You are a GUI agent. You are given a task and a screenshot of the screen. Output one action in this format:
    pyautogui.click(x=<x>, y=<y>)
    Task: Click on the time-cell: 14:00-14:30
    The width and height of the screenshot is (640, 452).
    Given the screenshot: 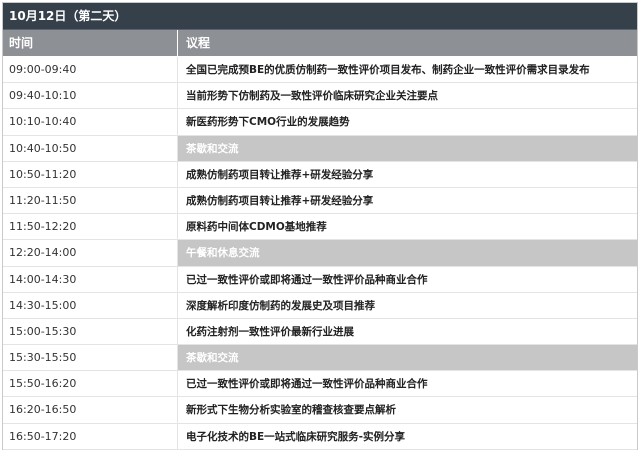 What is the action you would take?
    pyautogui.click(x=90, y=279)
    